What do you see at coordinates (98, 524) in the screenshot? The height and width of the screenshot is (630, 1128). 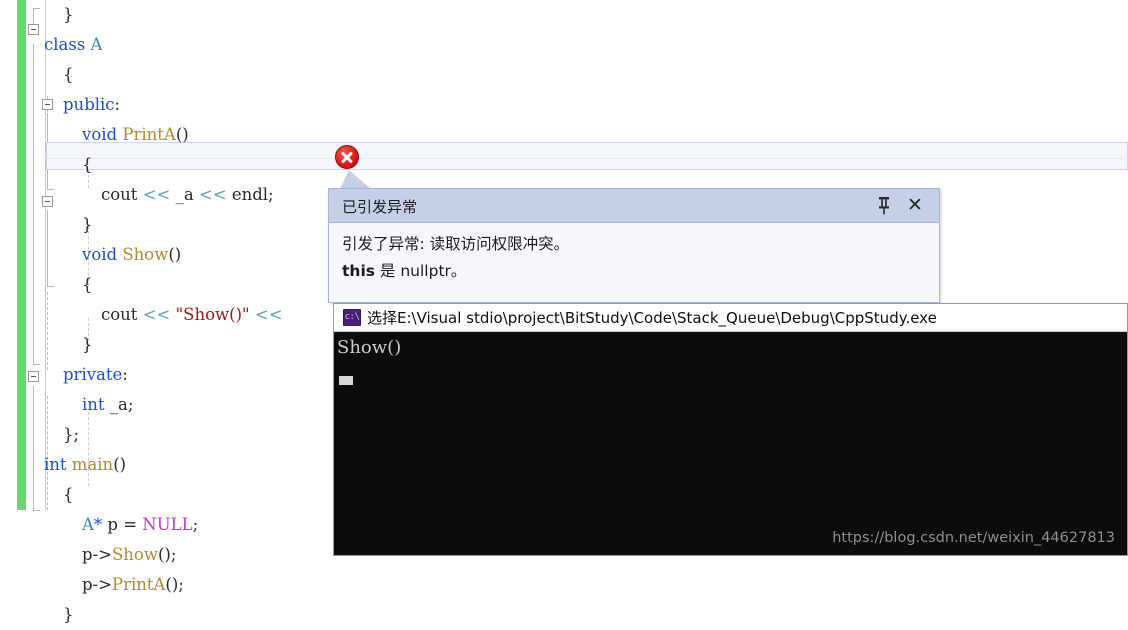 I see `code-token: *` at bounding box center [98, 524].